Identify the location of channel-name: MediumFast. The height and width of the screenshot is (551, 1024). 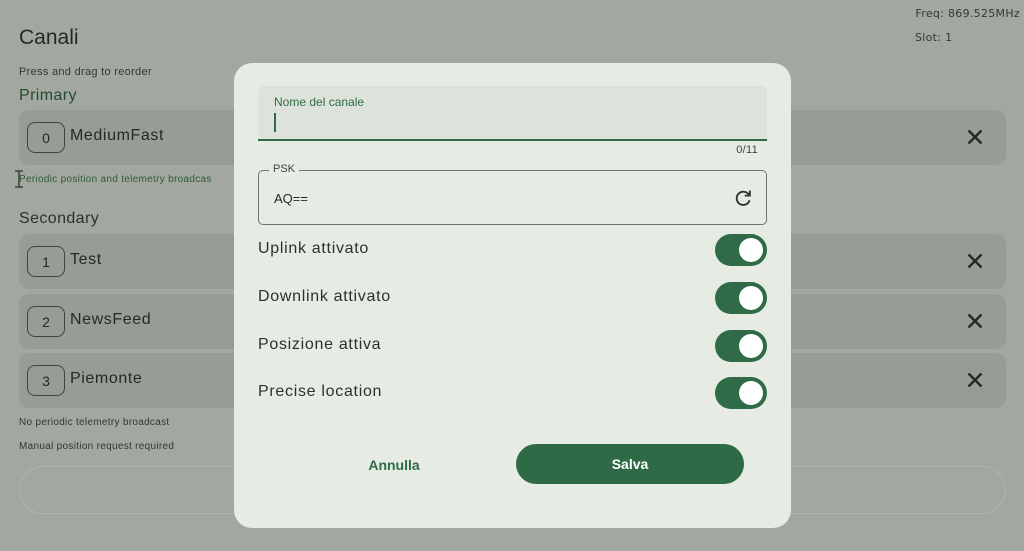
(117, 135).